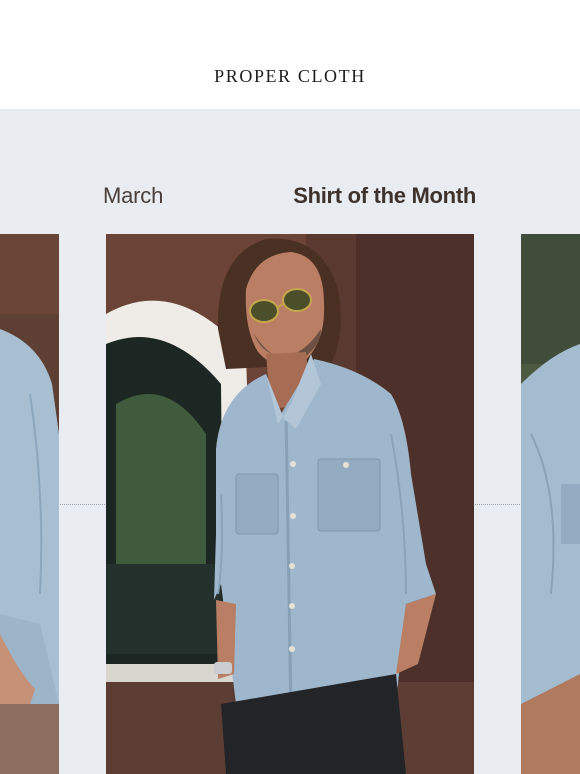  Describe the element at coordinates (550, 504) in the screenshot. I see `carousel-photo-right` at that location.